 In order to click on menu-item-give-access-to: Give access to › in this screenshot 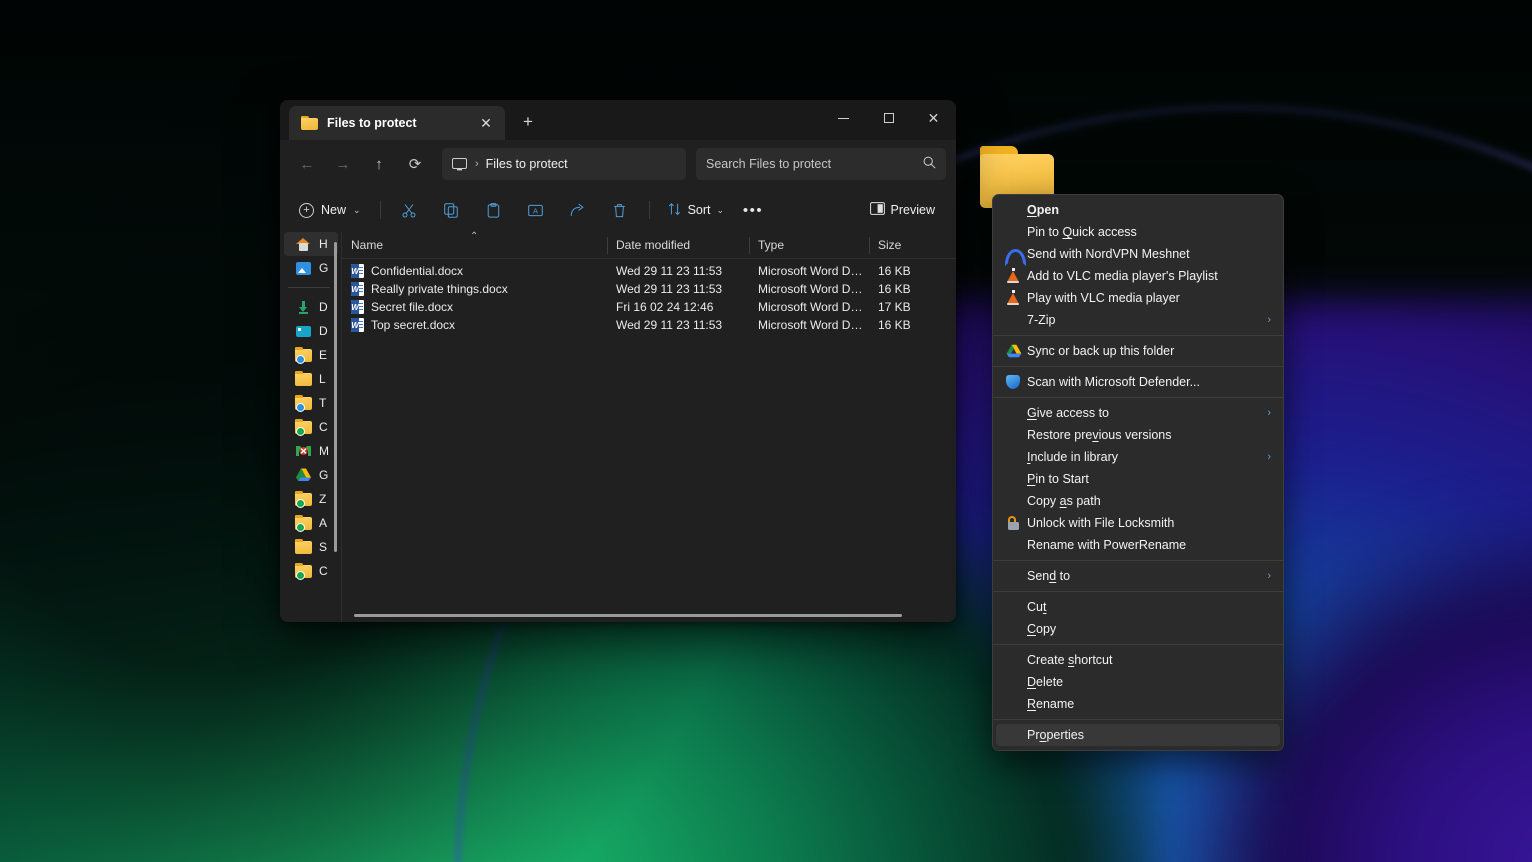, I will do `click(1138, 413)`.